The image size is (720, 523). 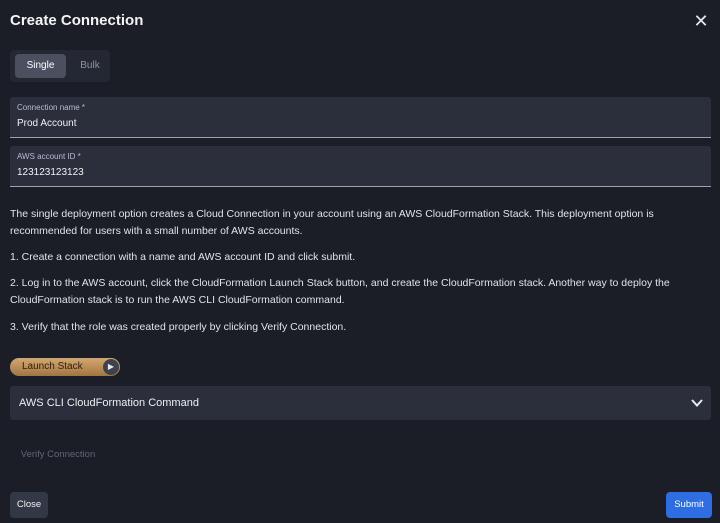 I want to click on close-button: Close, so click(x=29, y=505).